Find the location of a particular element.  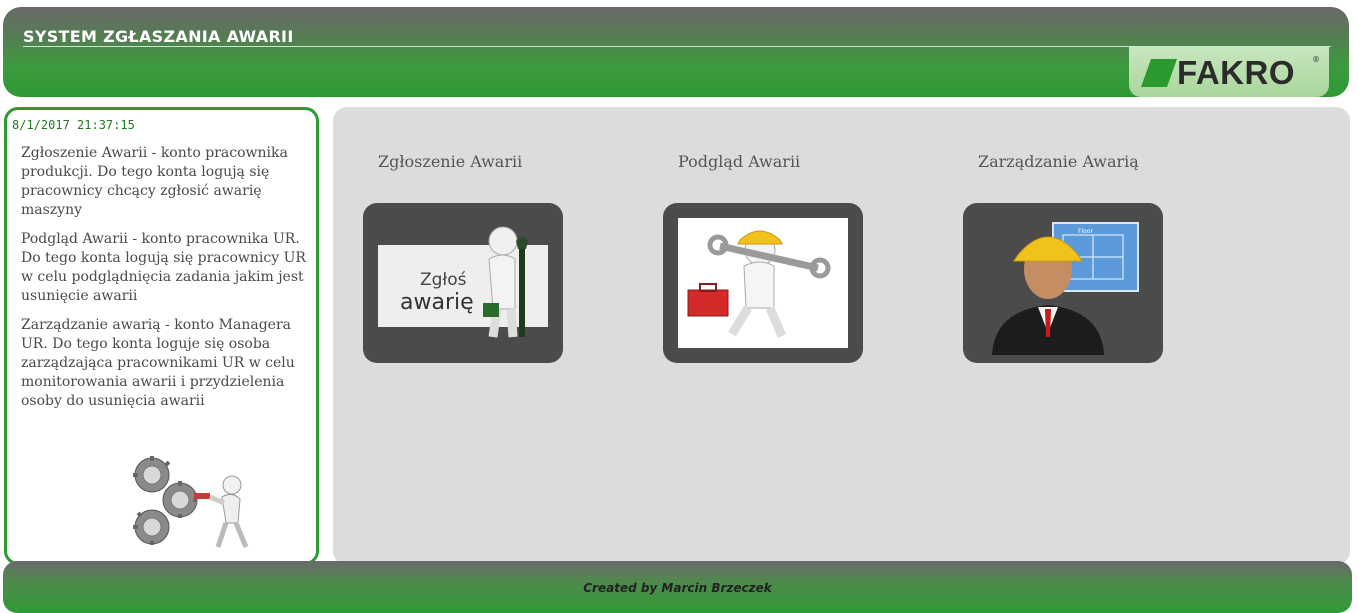

gears-figure-icon is located at coordinates (191, 502).